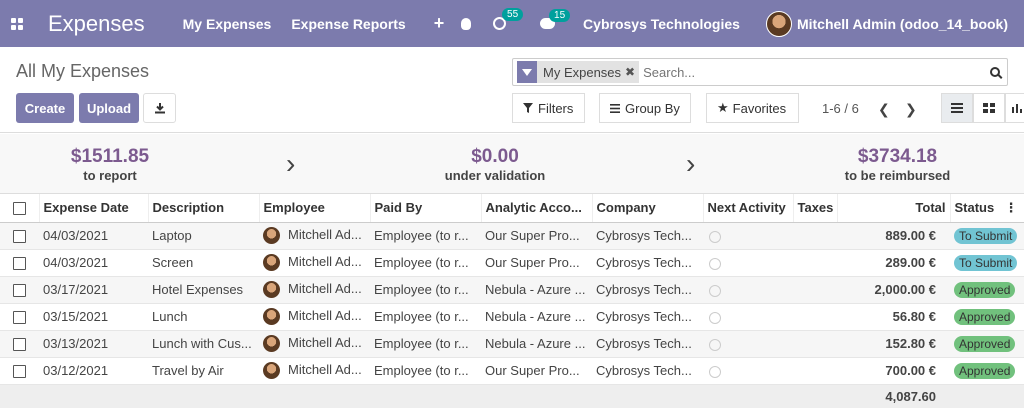 Image resolution: width=1024 pixels, height=413 pixels. I want to click on message-count-badge: 15, so click(560, 15).